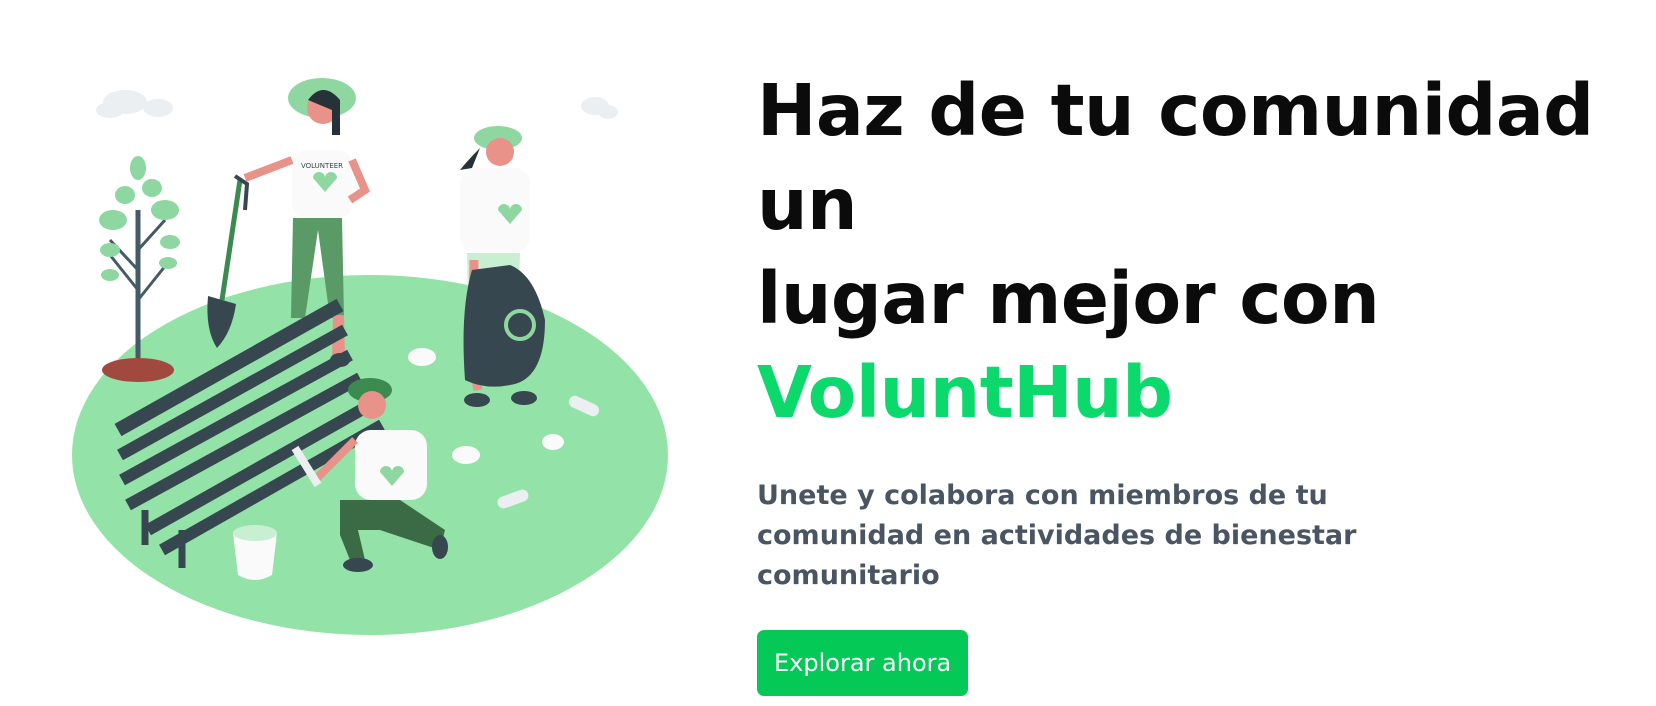 The width and height of the screenshot is (1656, 706). Describe the element at coordinates (502, 266) in the screenshot. I see `volunteer-with-bag` at that location.